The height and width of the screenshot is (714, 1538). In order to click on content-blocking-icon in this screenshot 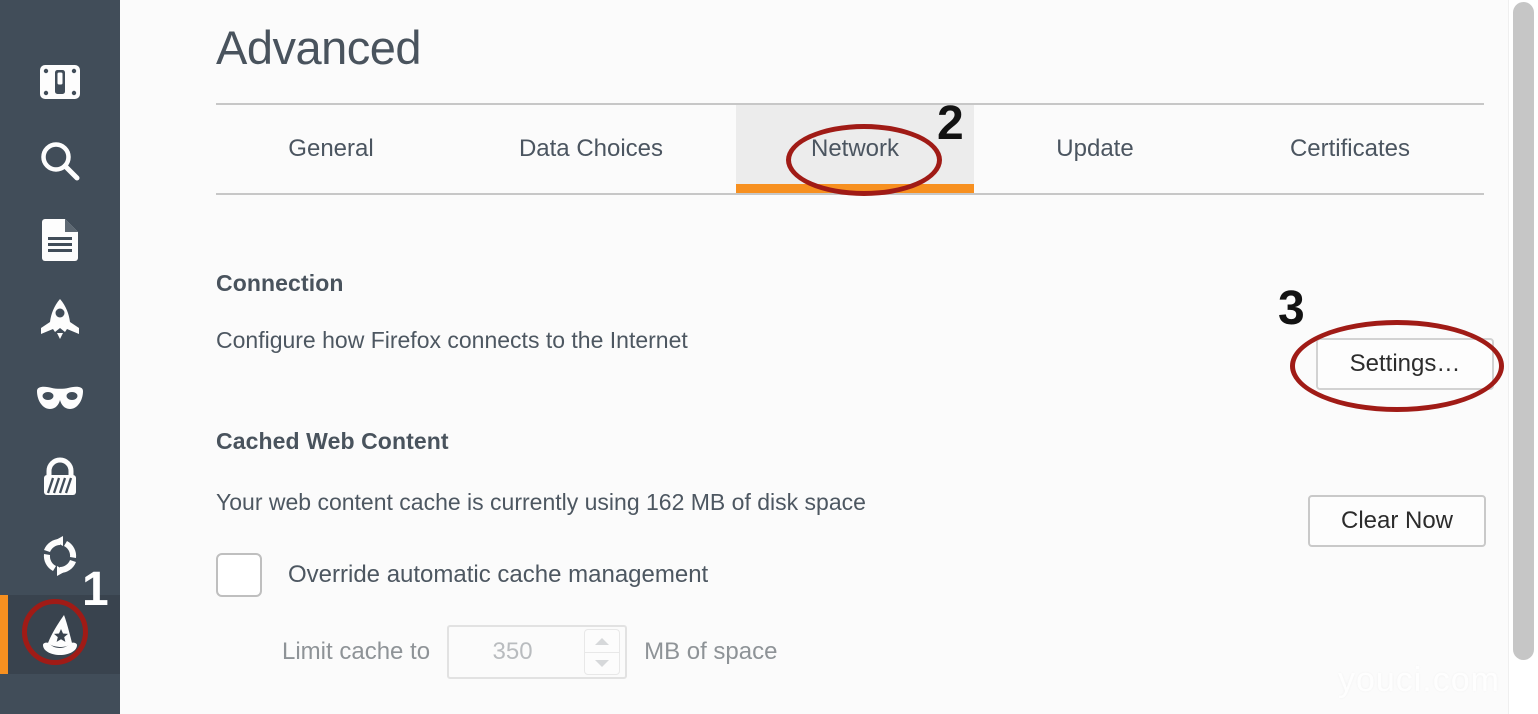, I will do `click(60, 82)`.